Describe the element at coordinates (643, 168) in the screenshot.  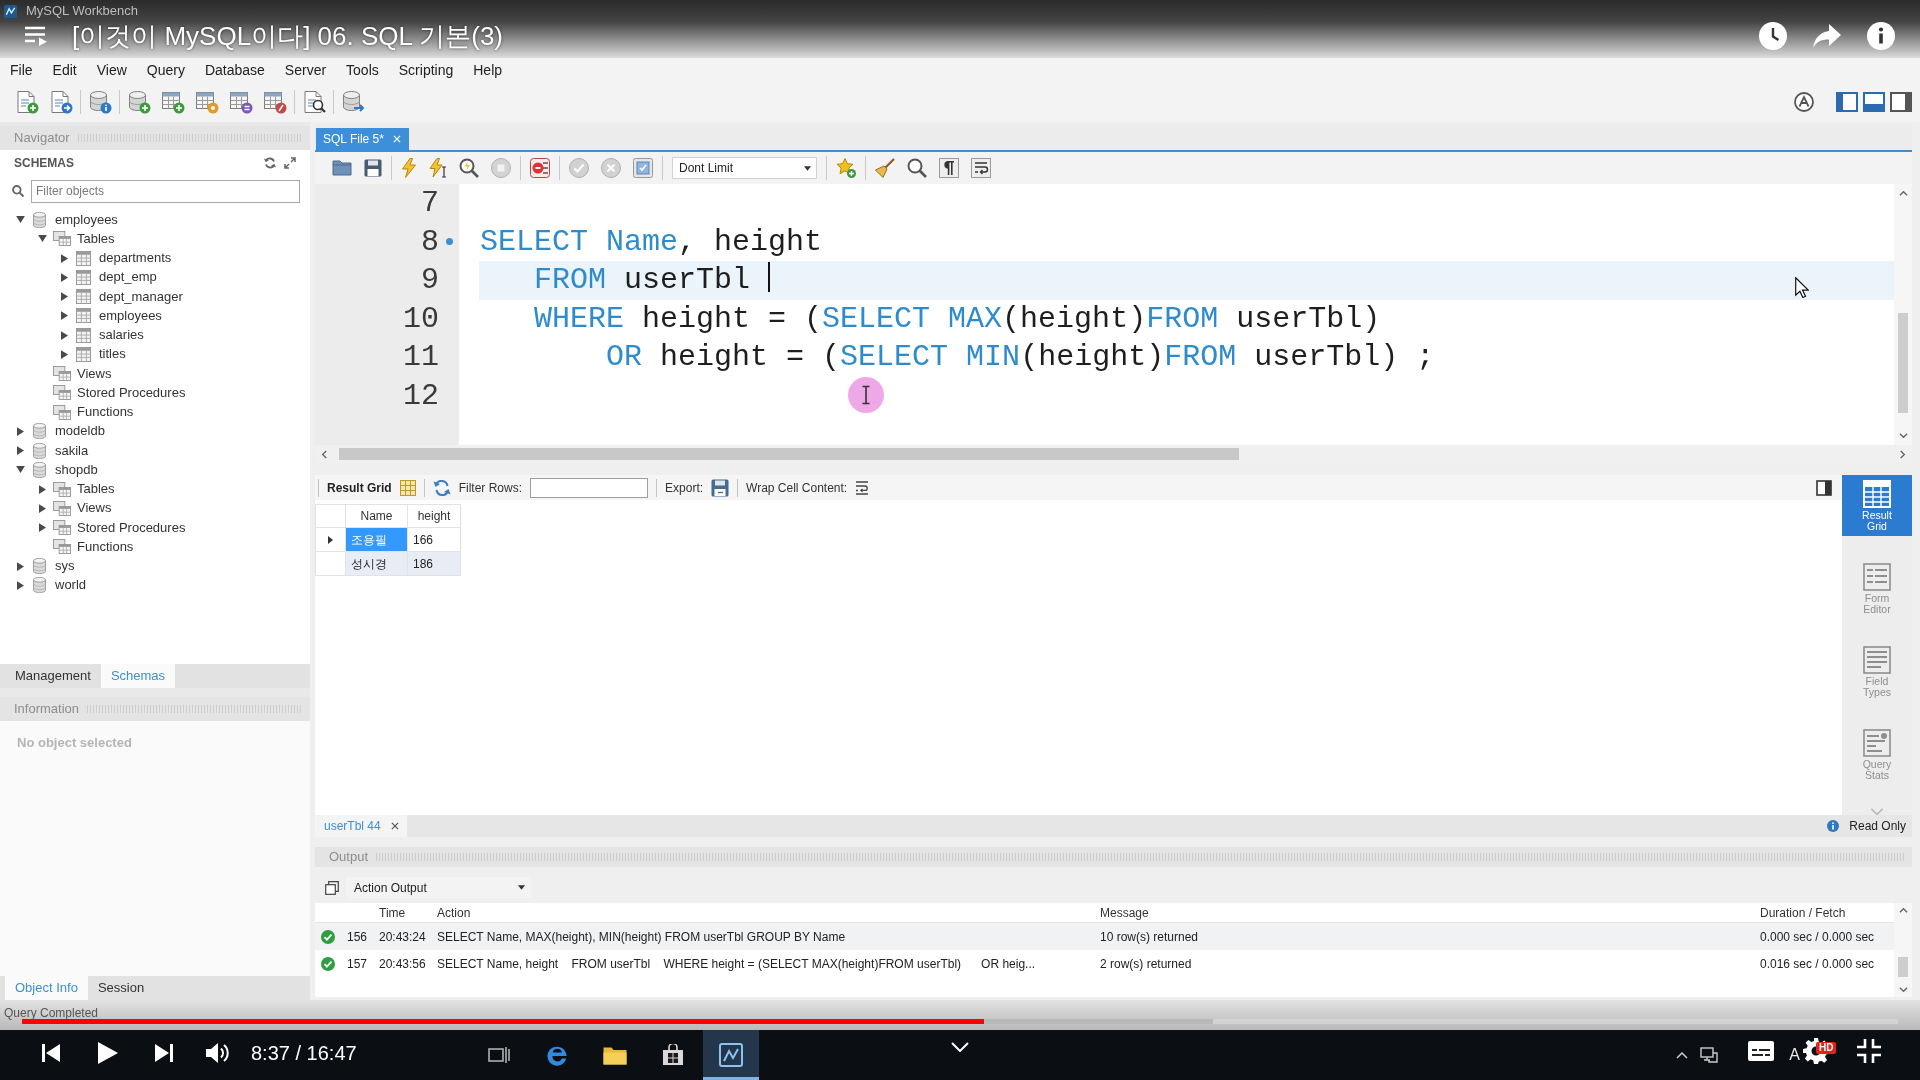
I see `checkbox-toggle-icon` at that location.